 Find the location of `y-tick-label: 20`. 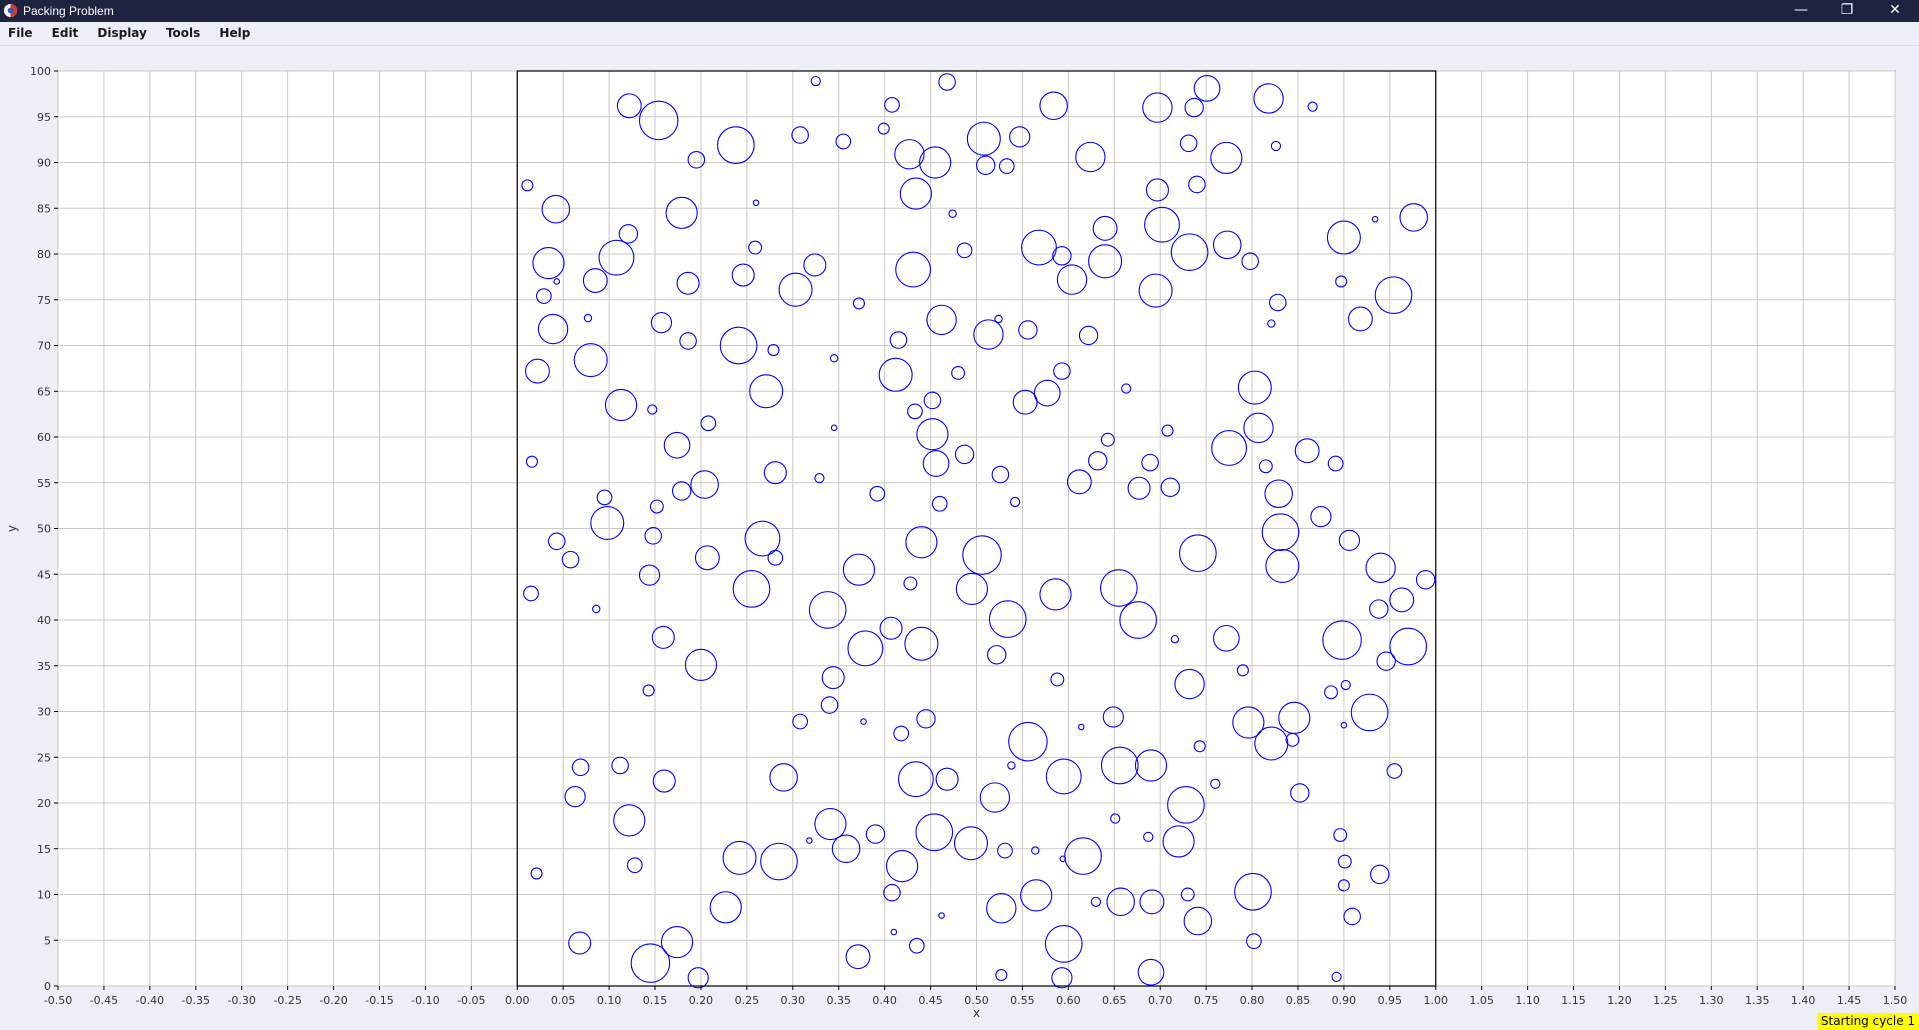

y-tick-label: 20 is located at coordinates (44, 803).